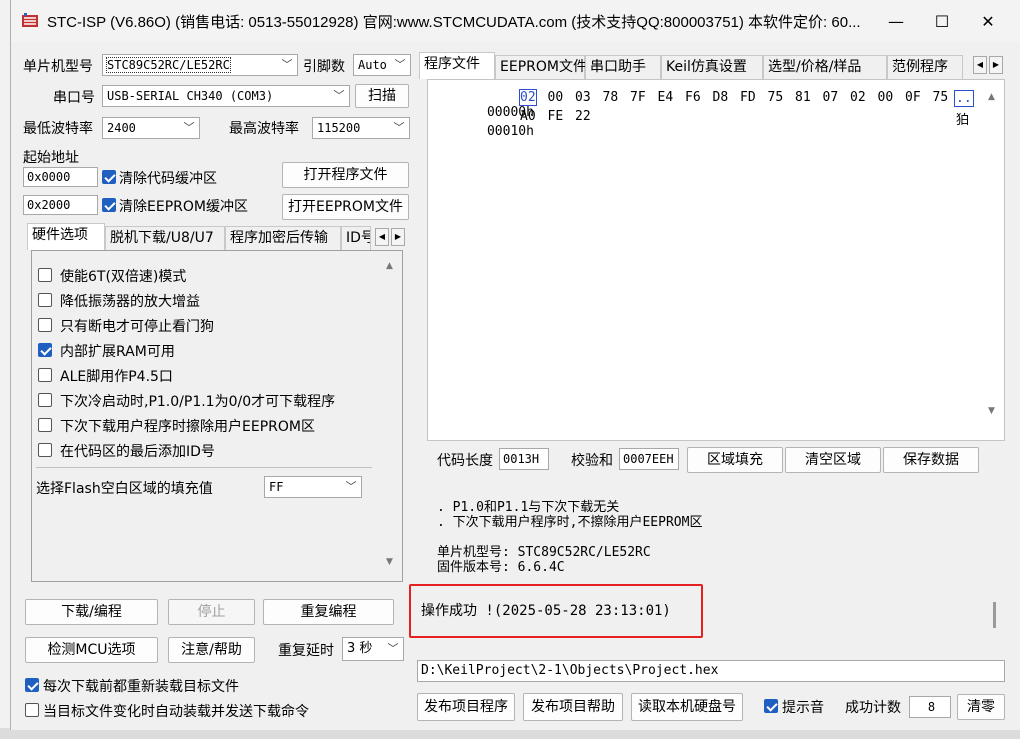  I want to click on tab-eeprom-file: EEPROM文件, so click(541, 67).